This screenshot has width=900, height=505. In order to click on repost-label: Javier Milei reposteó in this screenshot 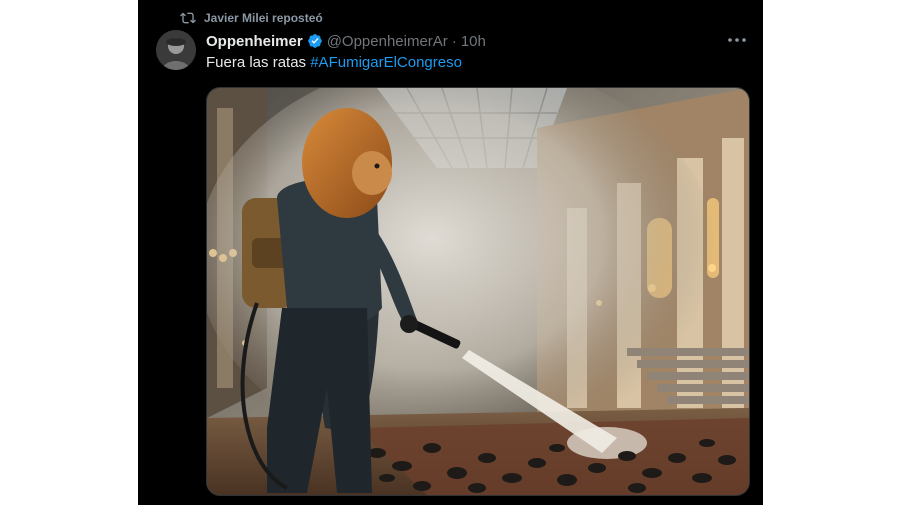, I will do `click(263, 18)`.